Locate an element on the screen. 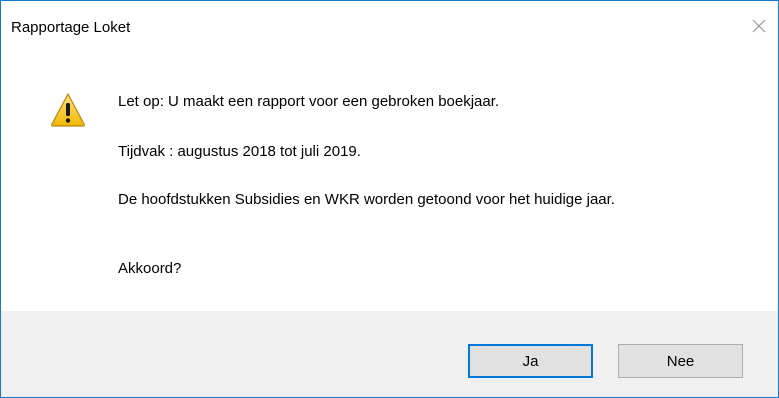 Image resolution: width=779 pixels, height=398 pixels. no-button: Nee is located at coordinates (680, 361).